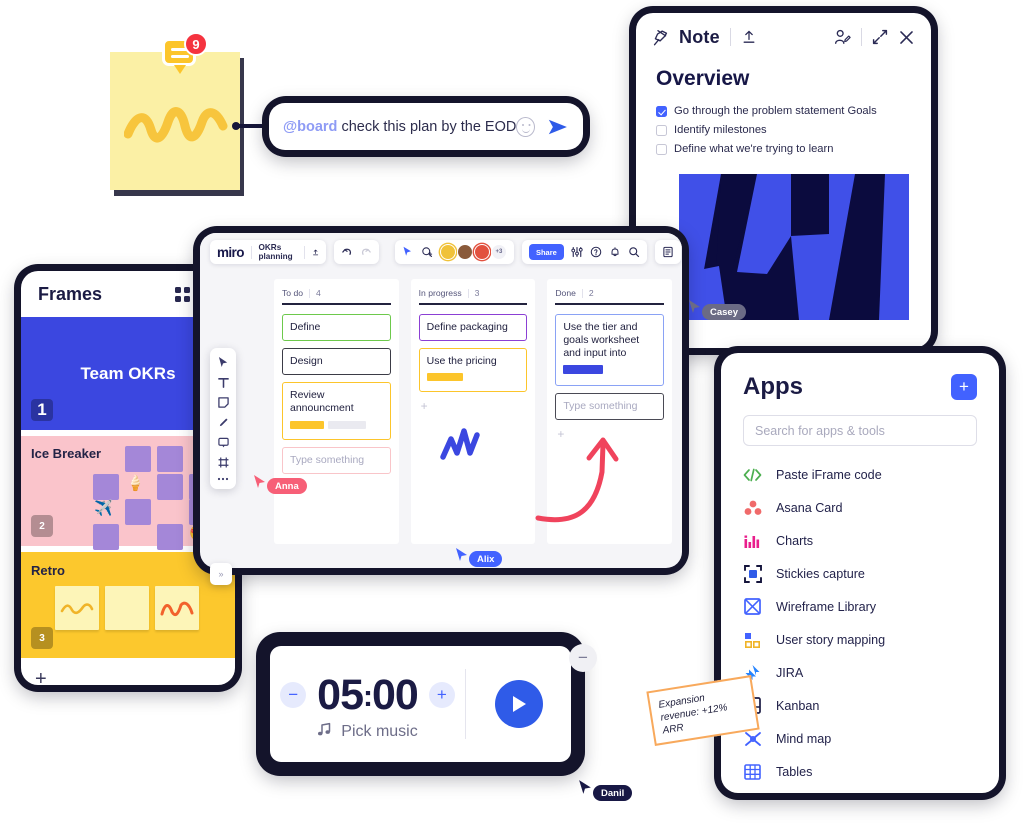 This screenshot has width=1024, height=826. I want to click on kanban-card: Define packaging, so click(473, 328).